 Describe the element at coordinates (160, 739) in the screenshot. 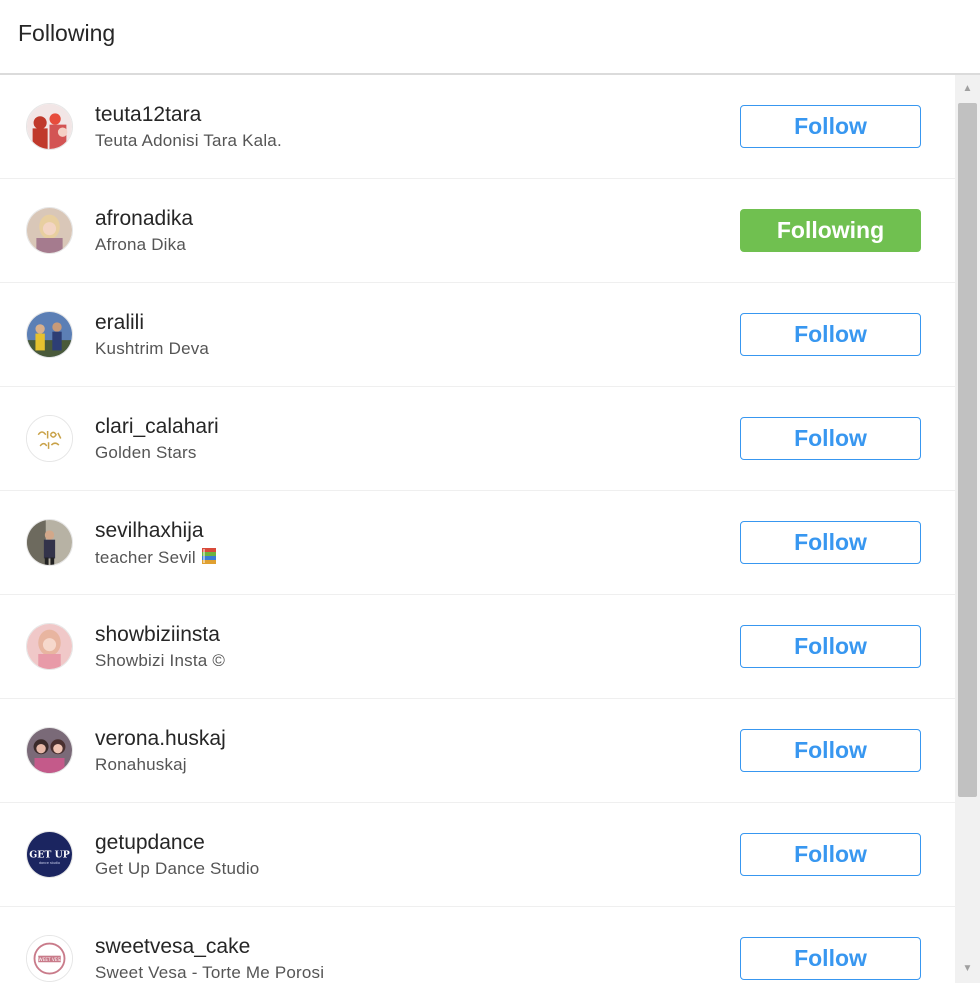

I see `username: verona.huskaj` at that location.